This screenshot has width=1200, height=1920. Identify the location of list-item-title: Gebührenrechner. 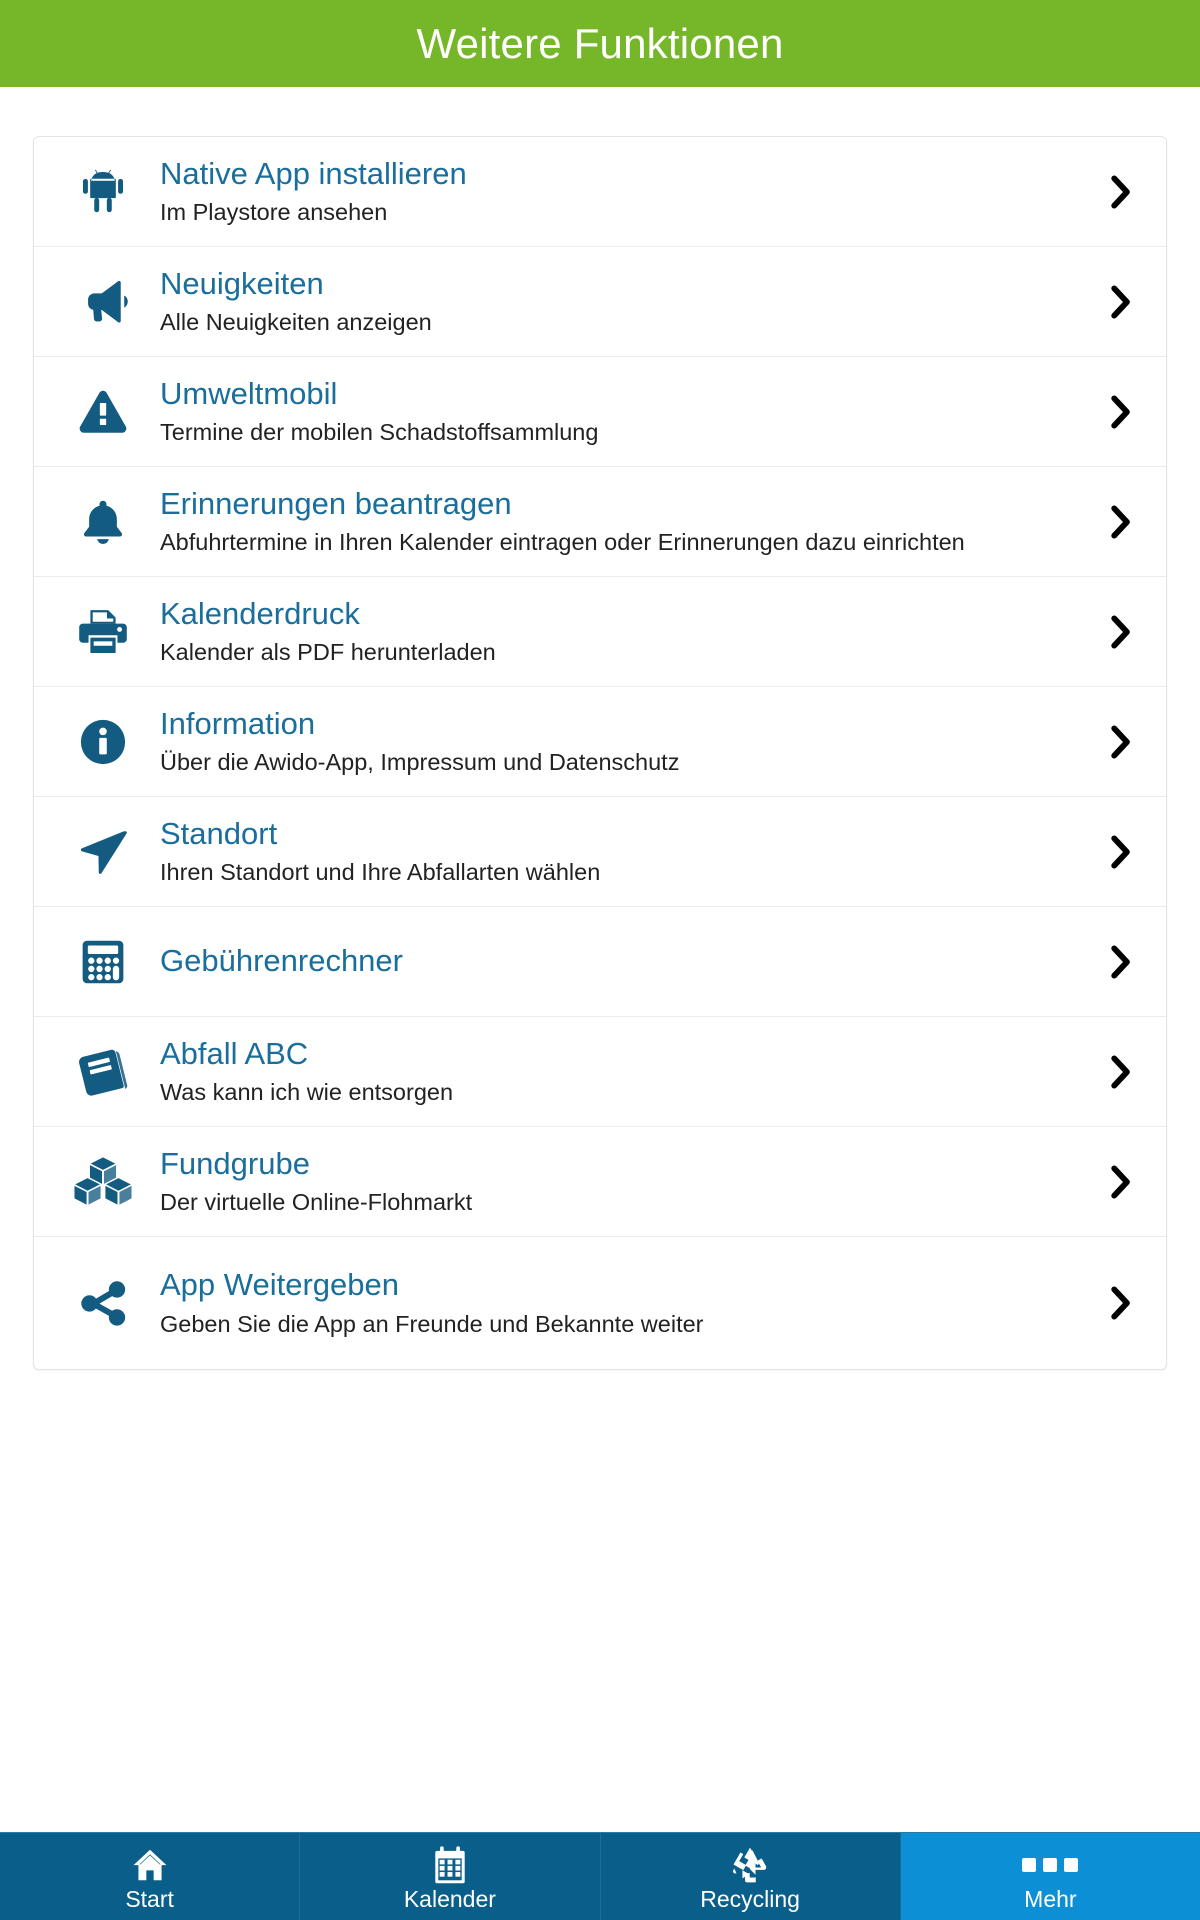
(281, 961).